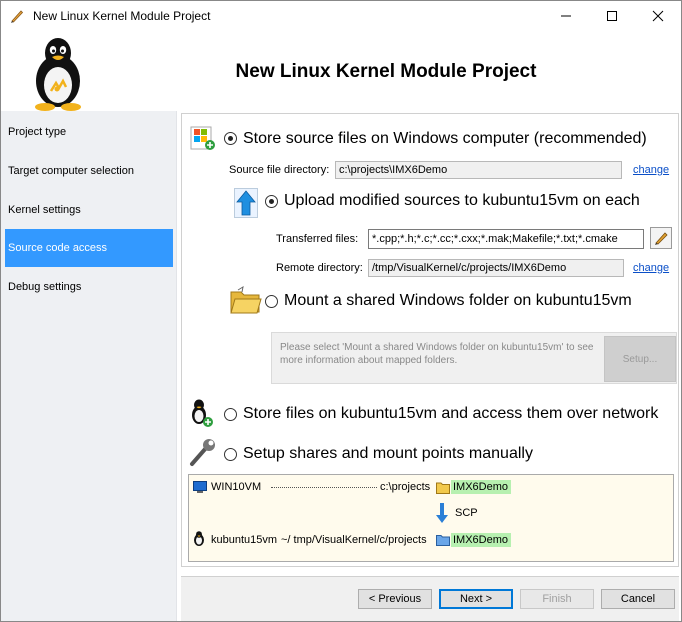  What do you see at coordinates (478, 170) in the screenshot?
I see `source-dir-field: c:\projects\IMX6Demo` at bounding box center [478, 170].